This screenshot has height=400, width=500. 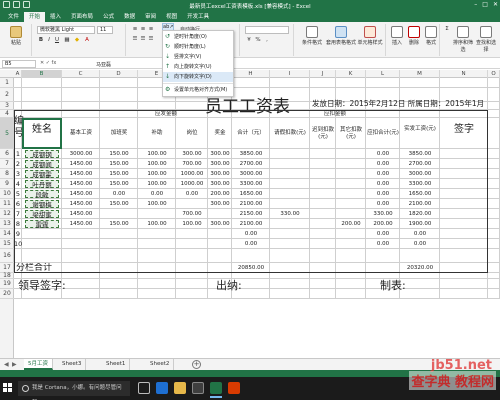 What do you see at coordinates (42, 74) in the screenshot?
I see `column-header: B` at bounding box center [42, 74].